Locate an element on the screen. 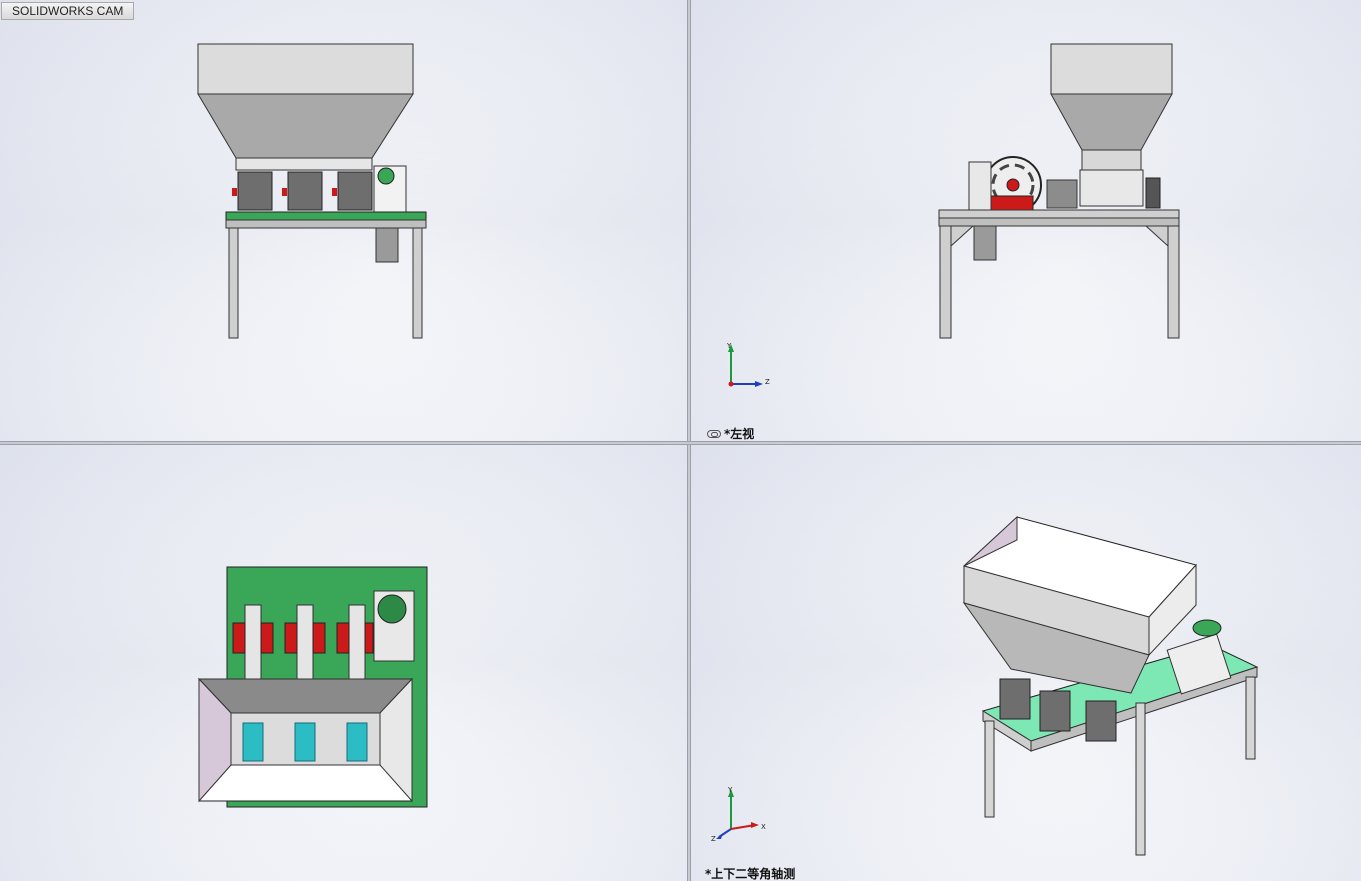 The width and height of the screenshot is (1361, 881). triad-x-label: X is located at coordinates (763, 827).